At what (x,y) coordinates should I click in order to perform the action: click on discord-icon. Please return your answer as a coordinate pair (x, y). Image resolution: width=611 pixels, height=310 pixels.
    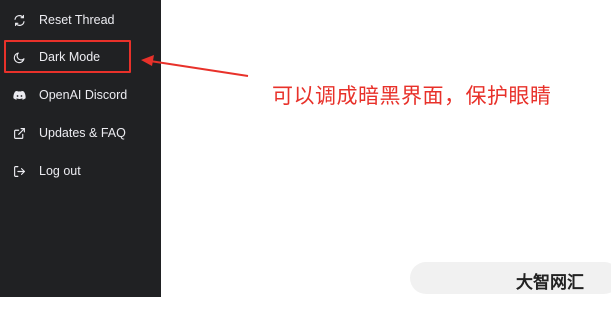
    Looking at the image, I should click on (19, 95).